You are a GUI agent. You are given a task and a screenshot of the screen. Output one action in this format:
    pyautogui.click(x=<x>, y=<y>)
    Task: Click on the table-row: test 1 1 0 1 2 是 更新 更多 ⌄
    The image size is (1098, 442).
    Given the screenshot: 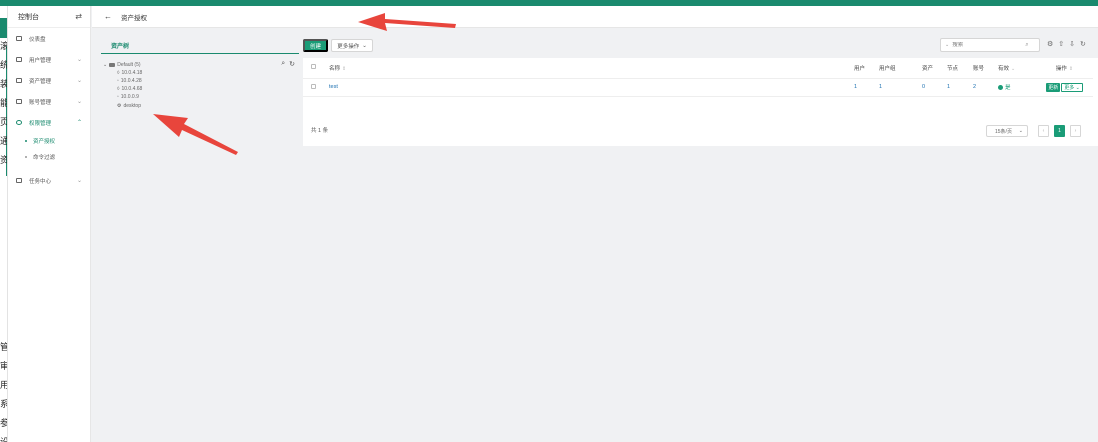 What is the action you would take?
    pyautogui.click(x=698, y=87)
    